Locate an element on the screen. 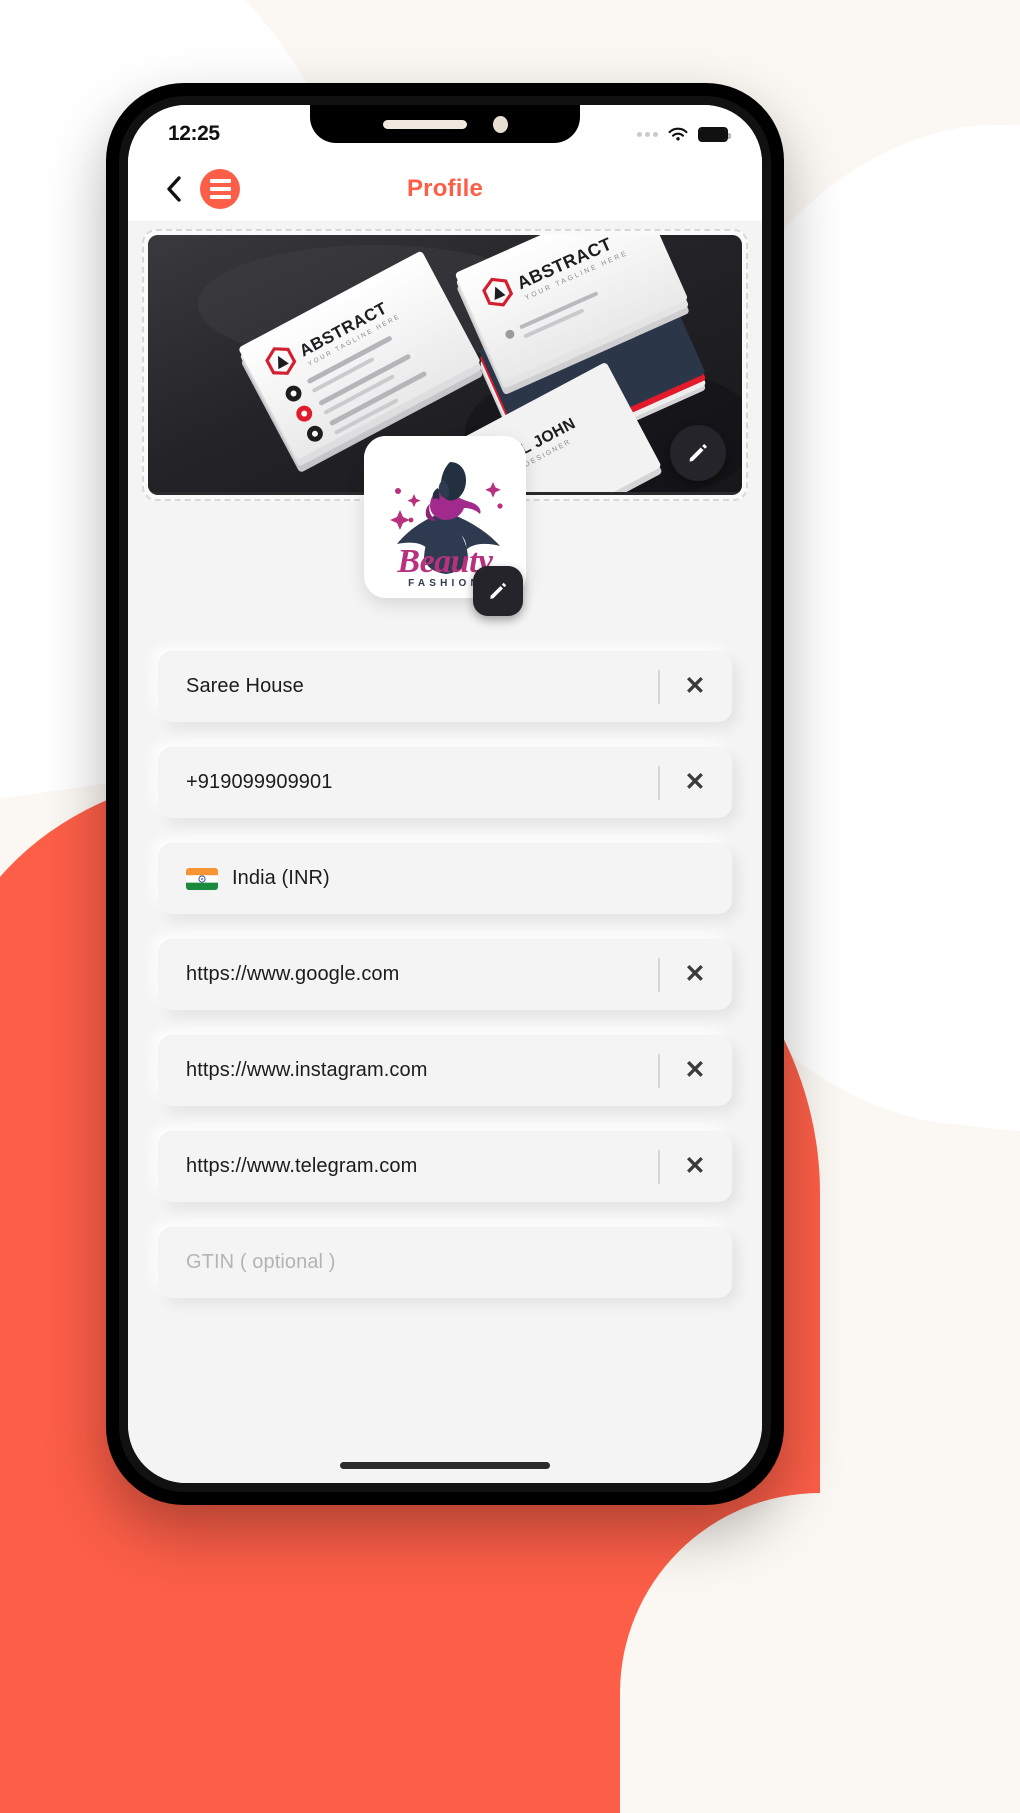 The image size is (1020, 1813). status-indicators is located at coordinates (684, 134).